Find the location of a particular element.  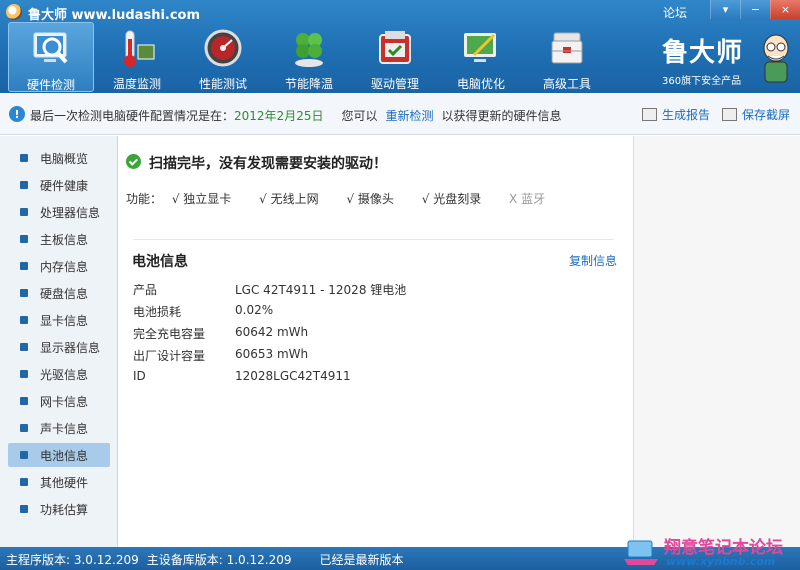

sidebar-item-label: 硬件健康 is located at coordinates (64, 185).